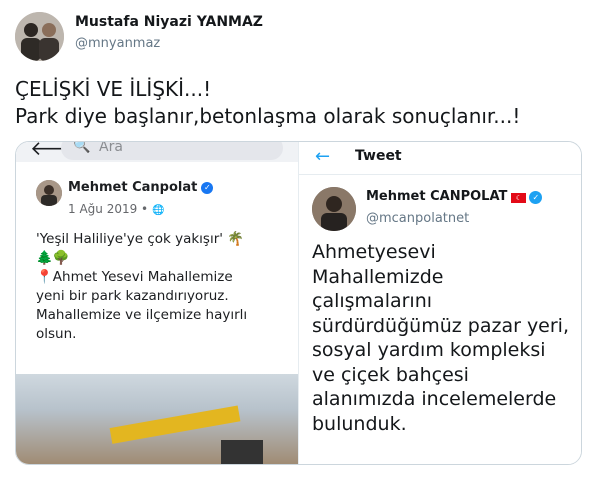 The width and height of the screenshot is (595, 479). Describe the element at coordinates (440, 158) in the screenshot. I see `twitter-header: ← Tweet` at that location.